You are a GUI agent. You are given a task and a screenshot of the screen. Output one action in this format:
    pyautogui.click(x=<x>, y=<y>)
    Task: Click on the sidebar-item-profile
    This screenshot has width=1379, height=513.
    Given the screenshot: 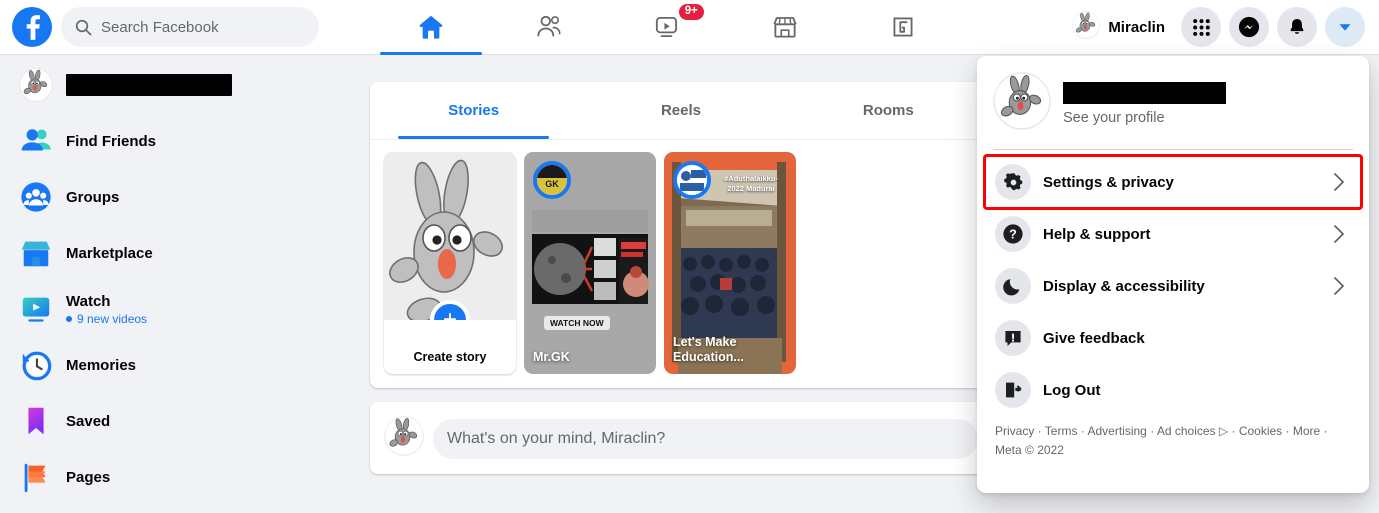 What is the action you would take?
    pyautogui.click(x=181, y=85)
    